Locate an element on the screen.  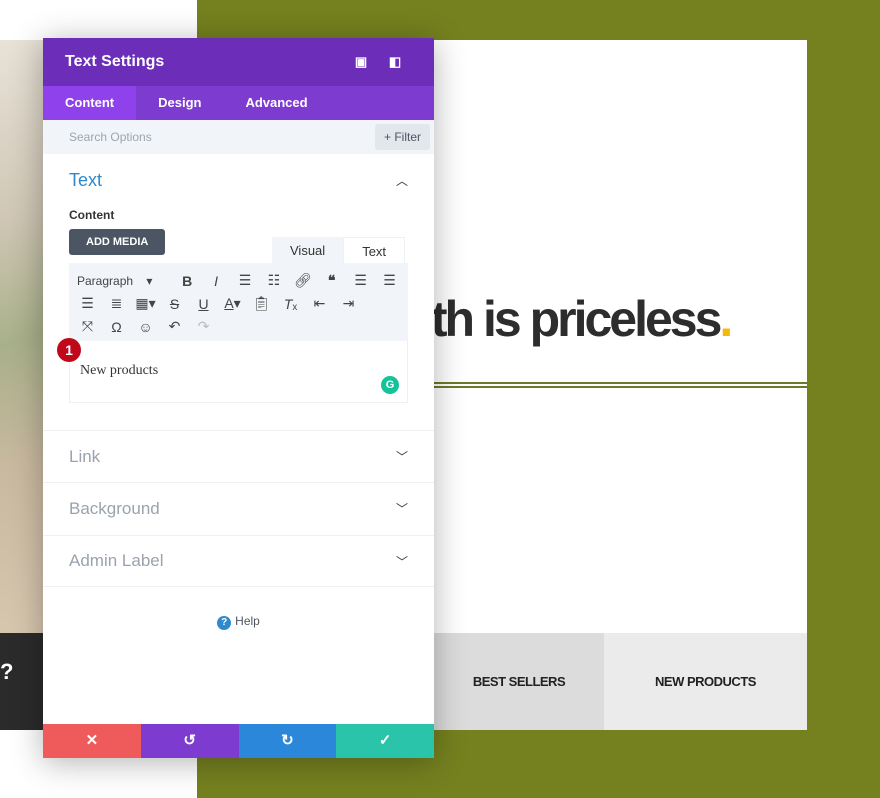
help-link: ? Help is located at coordinates (238, 622).